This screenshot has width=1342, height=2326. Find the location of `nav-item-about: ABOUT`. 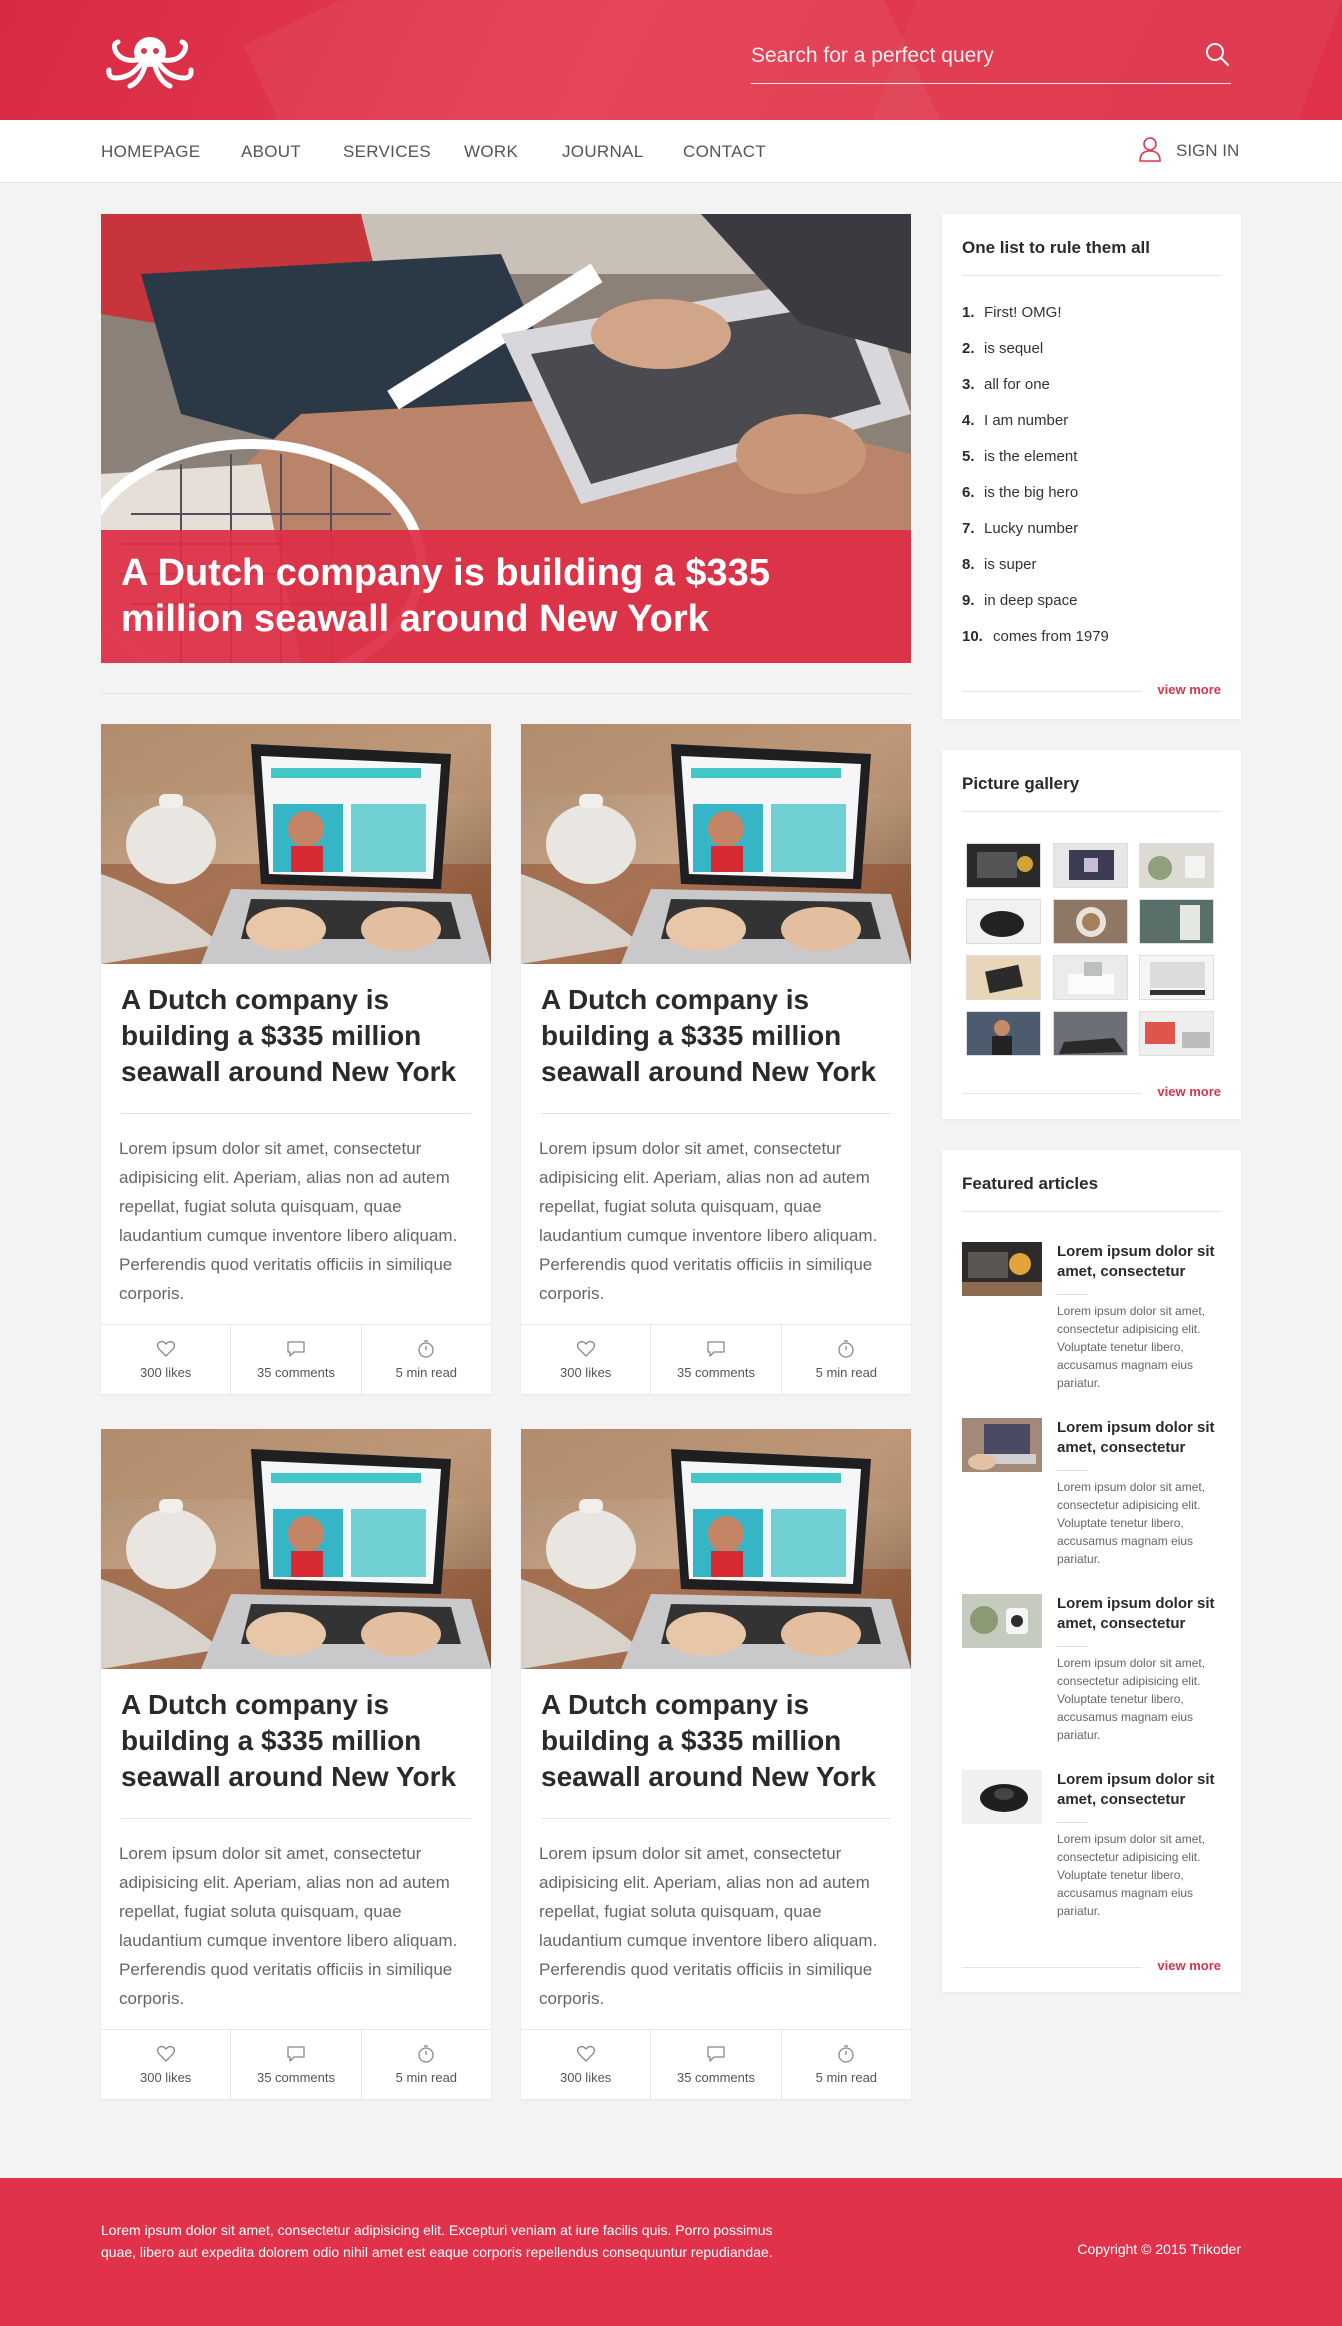

nav-item-about: ABOUT is located at coordinates (271, 152).